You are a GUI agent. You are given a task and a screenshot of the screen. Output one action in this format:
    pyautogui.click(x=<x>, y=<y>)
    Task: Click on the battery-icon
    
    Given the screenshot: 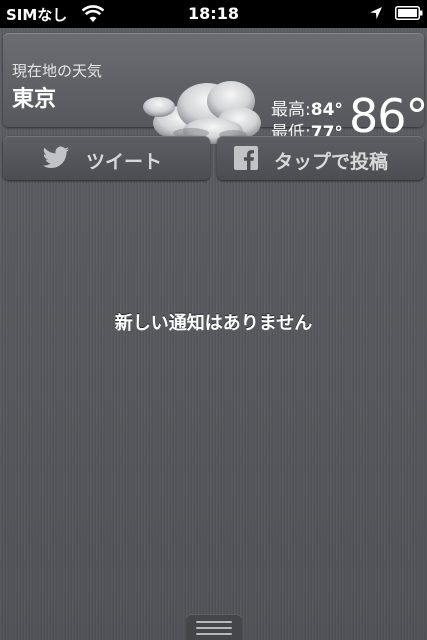 What is the action you would take?
    pyautogui.click(x=409, y=13)
    